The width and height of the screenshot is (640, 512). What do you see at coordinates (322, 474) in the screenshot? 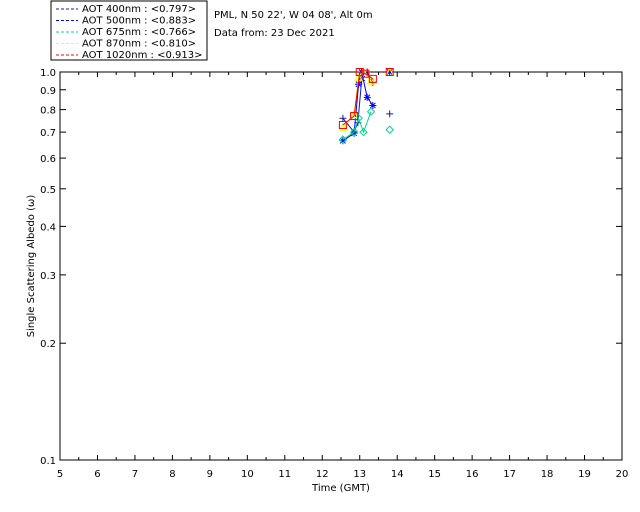
I see `x-tick-label: 12` at bounding box center [322, 474].